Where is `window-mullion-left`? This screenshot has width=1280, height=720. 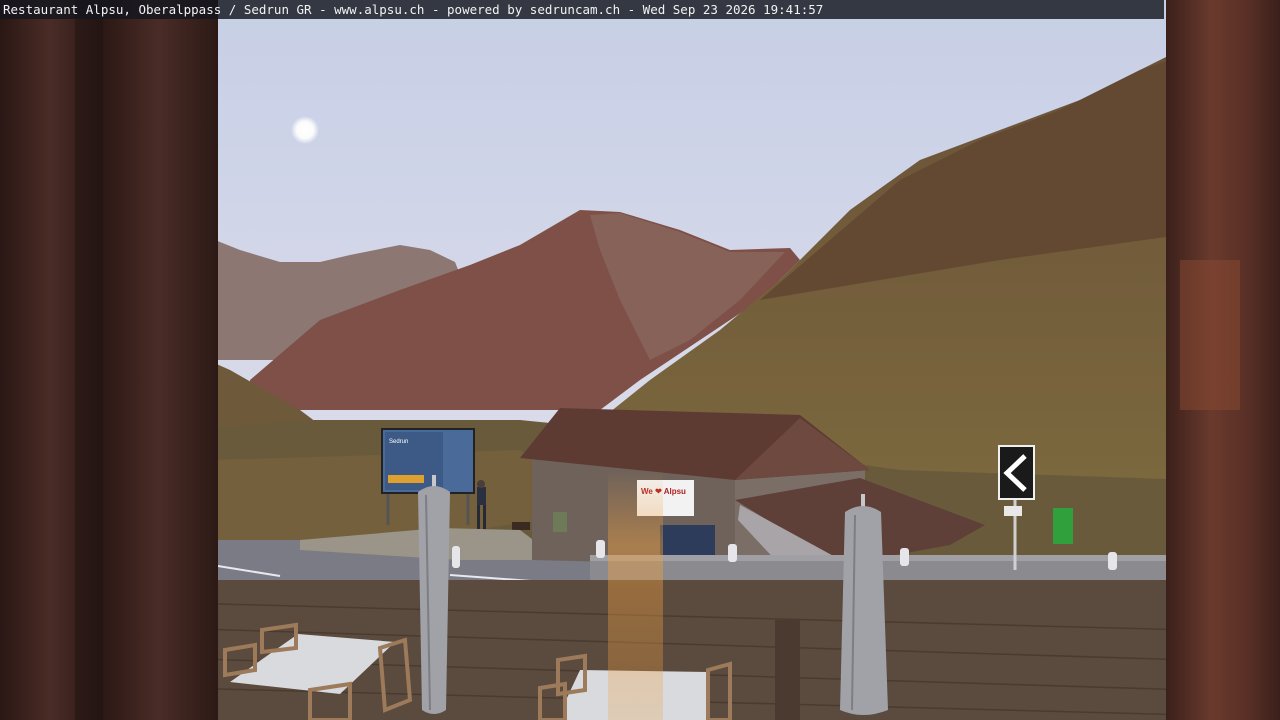
window-mullion-left is located at coordinates (159, 360).